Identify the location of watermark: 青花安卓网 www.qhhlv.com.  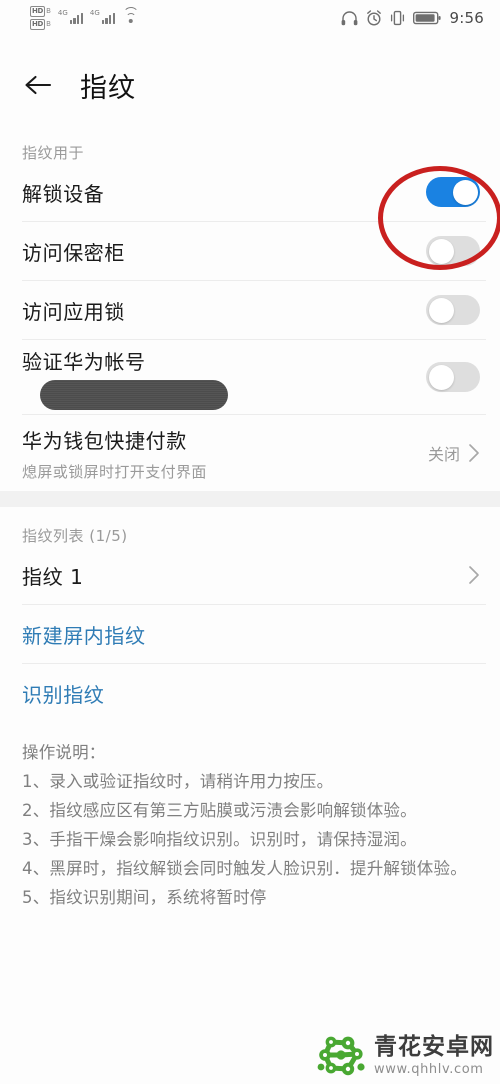
(405, 1056).